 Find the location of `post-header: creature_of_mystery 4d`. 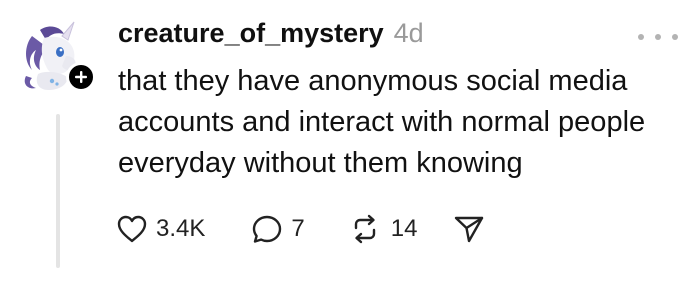

post-header: creature_of_mystery 4d is located at coordinates (271, 33).